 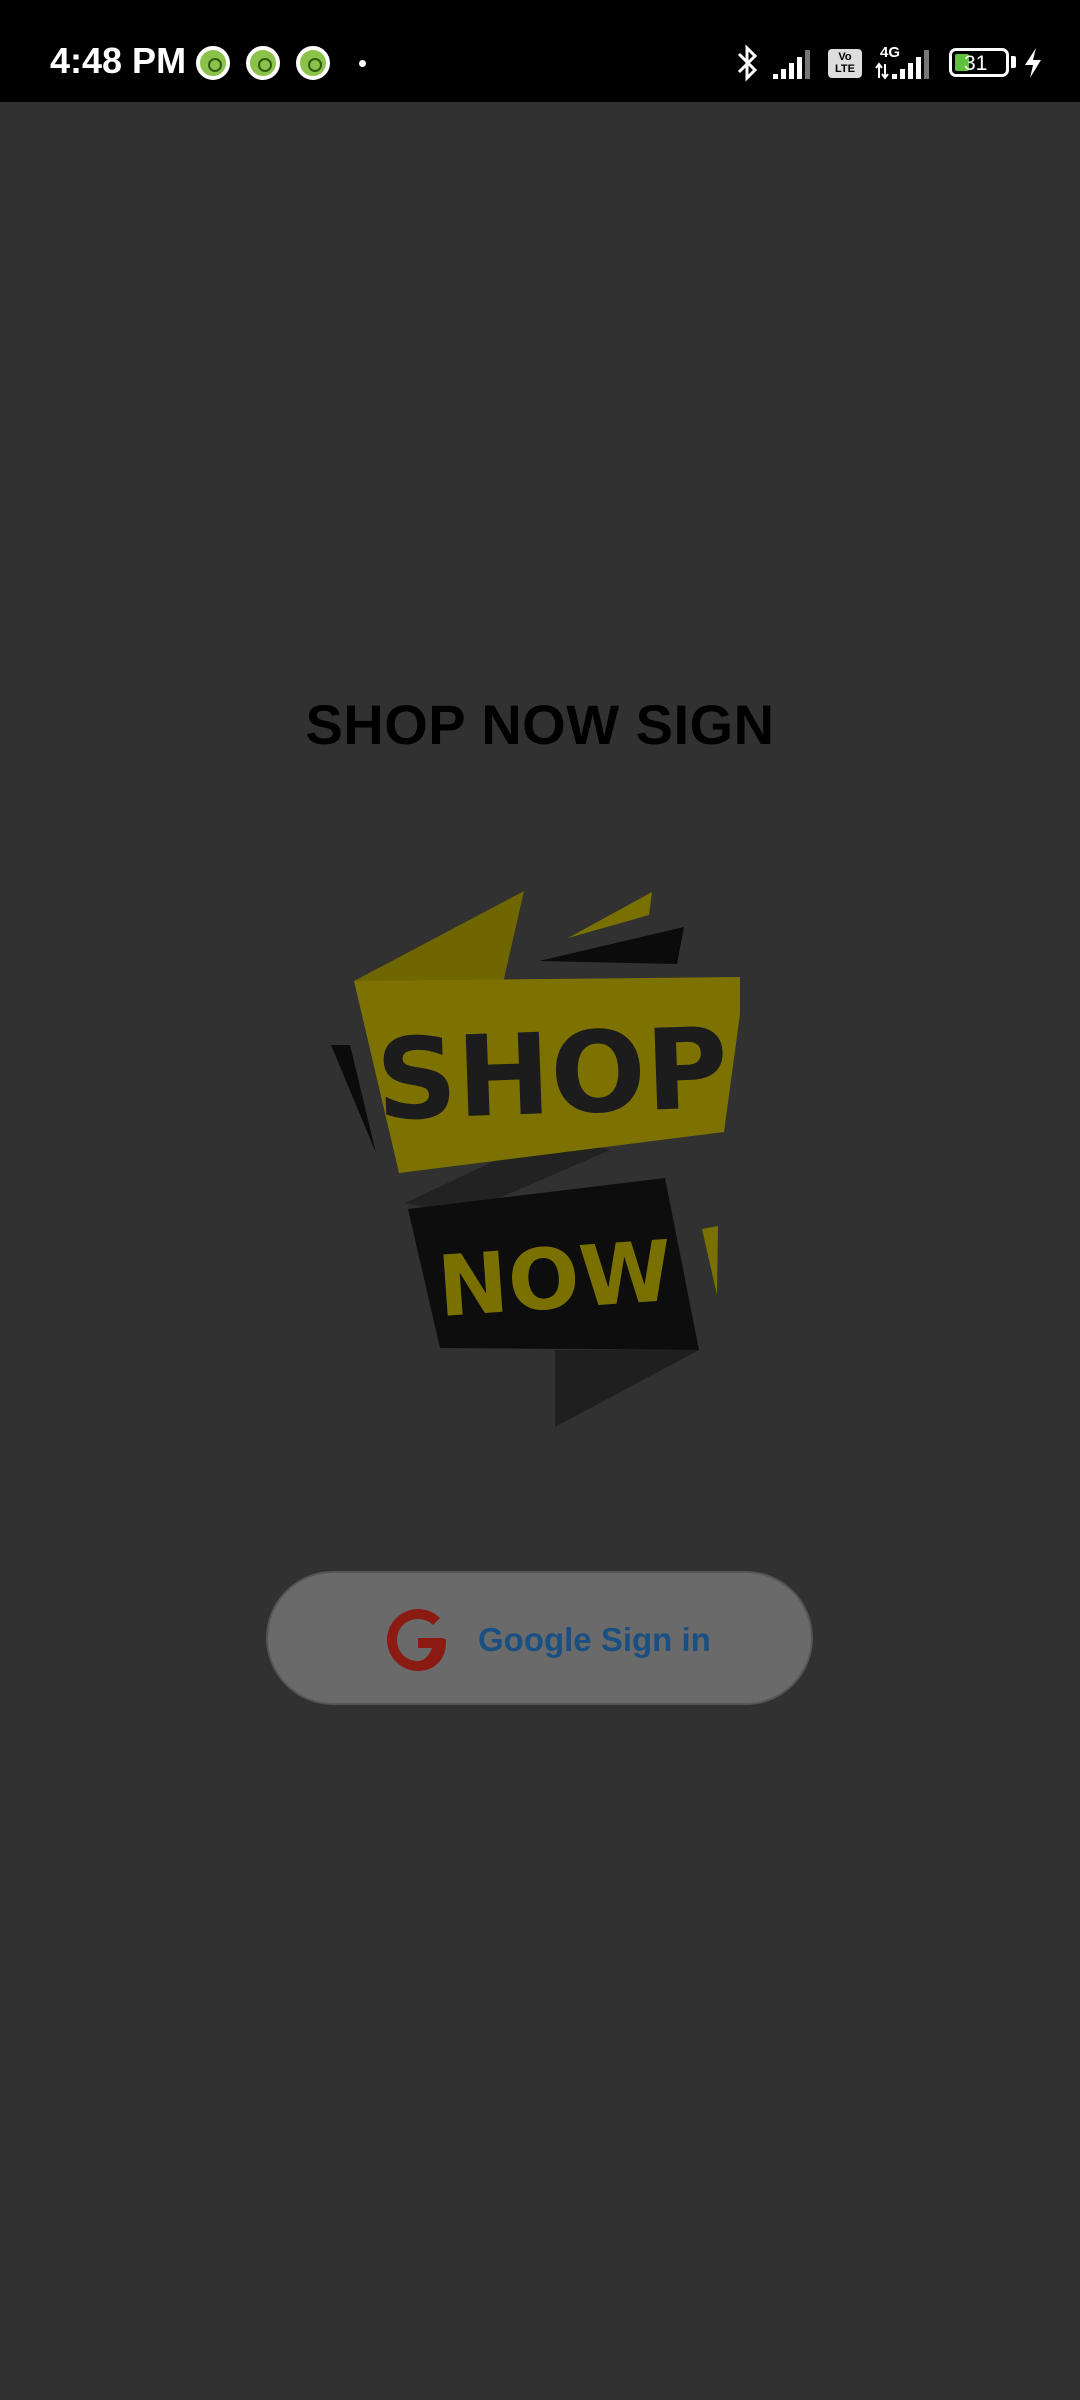 What do you see at coordinates (627, 1388) in the screenshot?
I see `logo-tail` at bounding box center [627, 1388].